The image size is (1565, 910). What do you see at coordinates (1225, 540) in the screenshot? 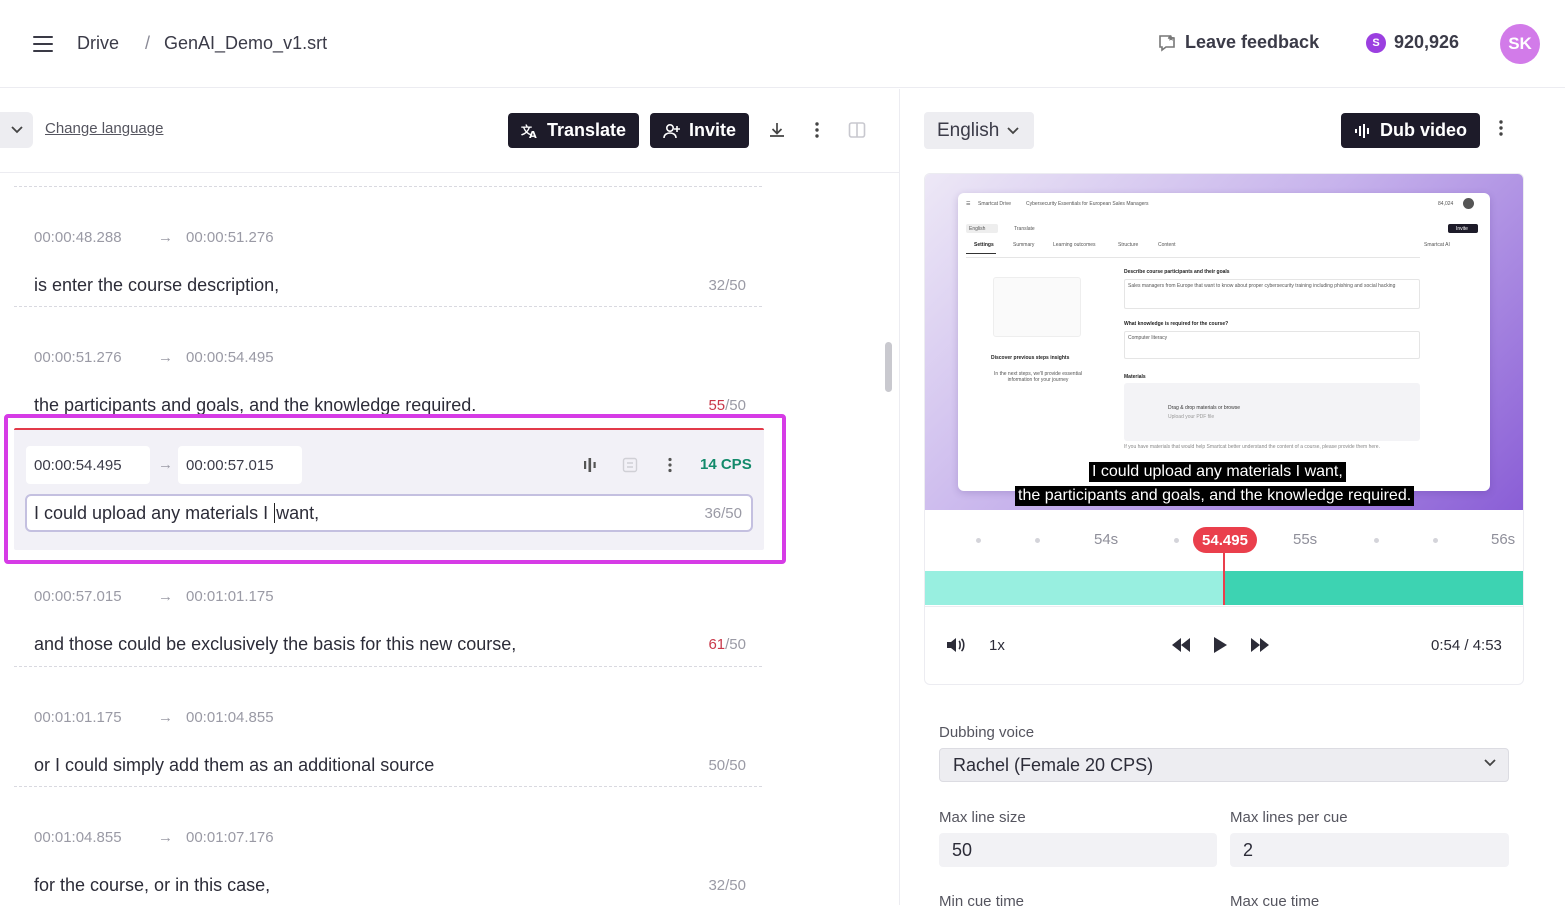
I see `playhead-time: 54.495` at bounding box center [1225, 540].